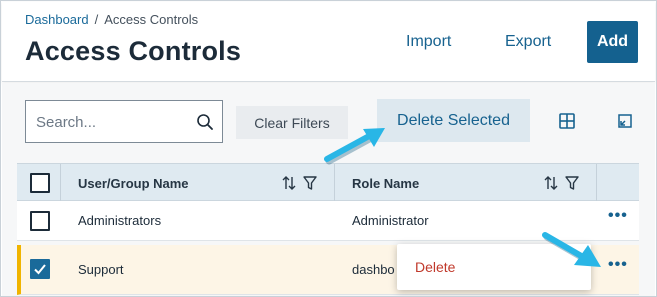  What do you see at coordinates (390, 220) in the screenshot?
I see `role-name: Administrator` at bounding box center [390, 220].